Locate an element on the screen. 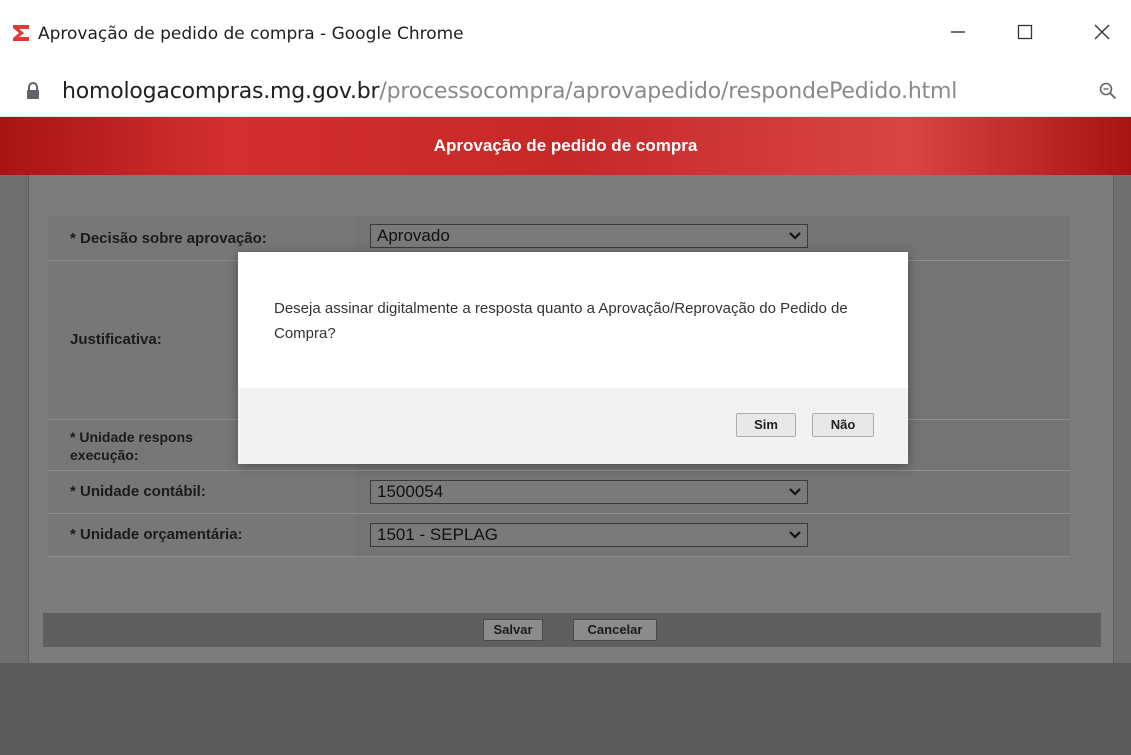 Image resolution: width=1131 pixels, height=755 pixels. row-unidade-contabil: * Unidade contábil: 1500054 is located at coordinates (559, 492).